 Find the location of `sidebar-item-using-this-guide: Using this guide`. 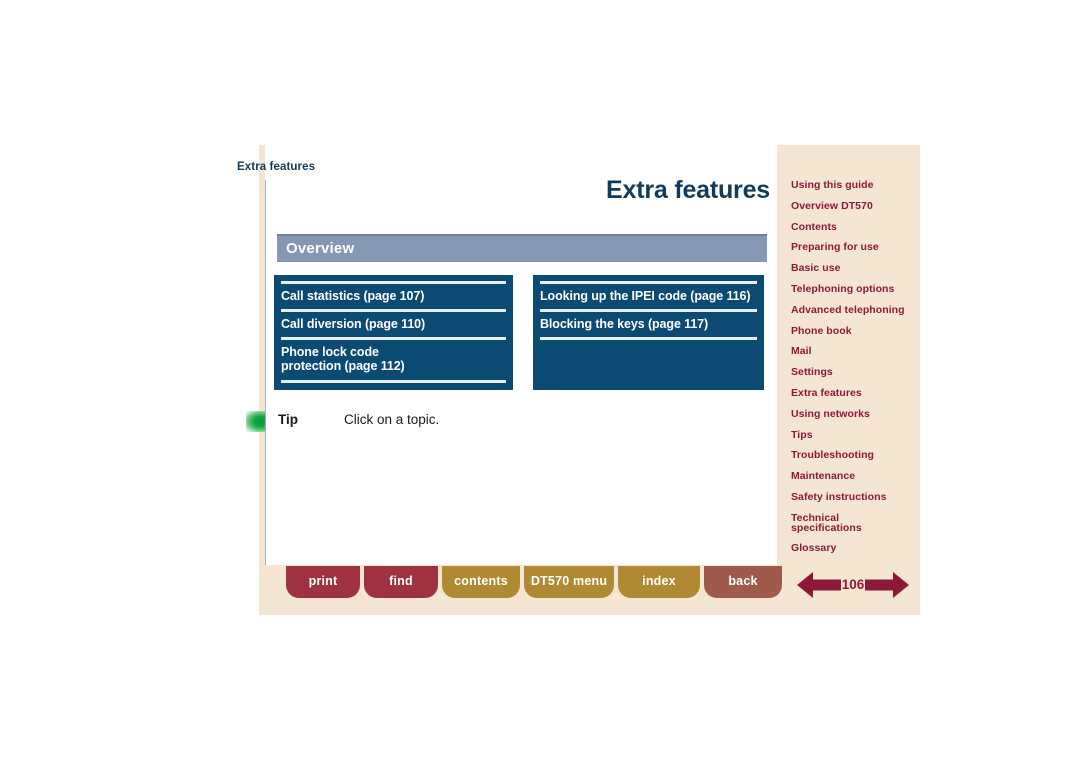

sidebar-item-using-this-guide: Using this guide is located at coordinates (853, 185).